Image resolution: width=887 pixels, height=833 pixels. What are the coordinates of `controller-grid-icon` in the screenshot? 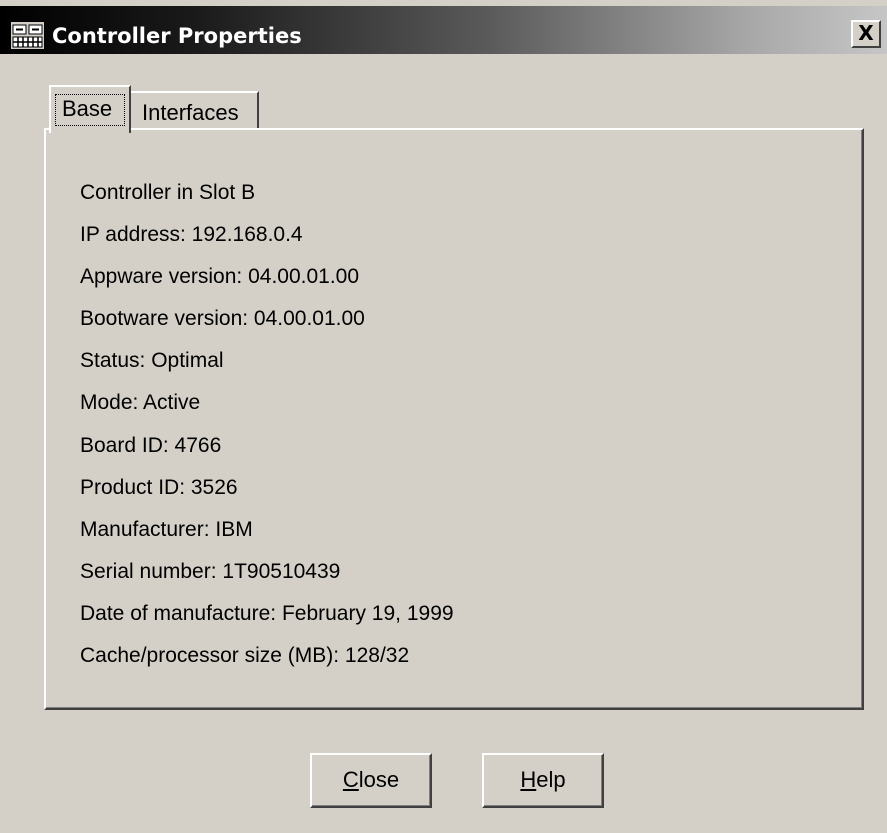 It's located at (27, 35).